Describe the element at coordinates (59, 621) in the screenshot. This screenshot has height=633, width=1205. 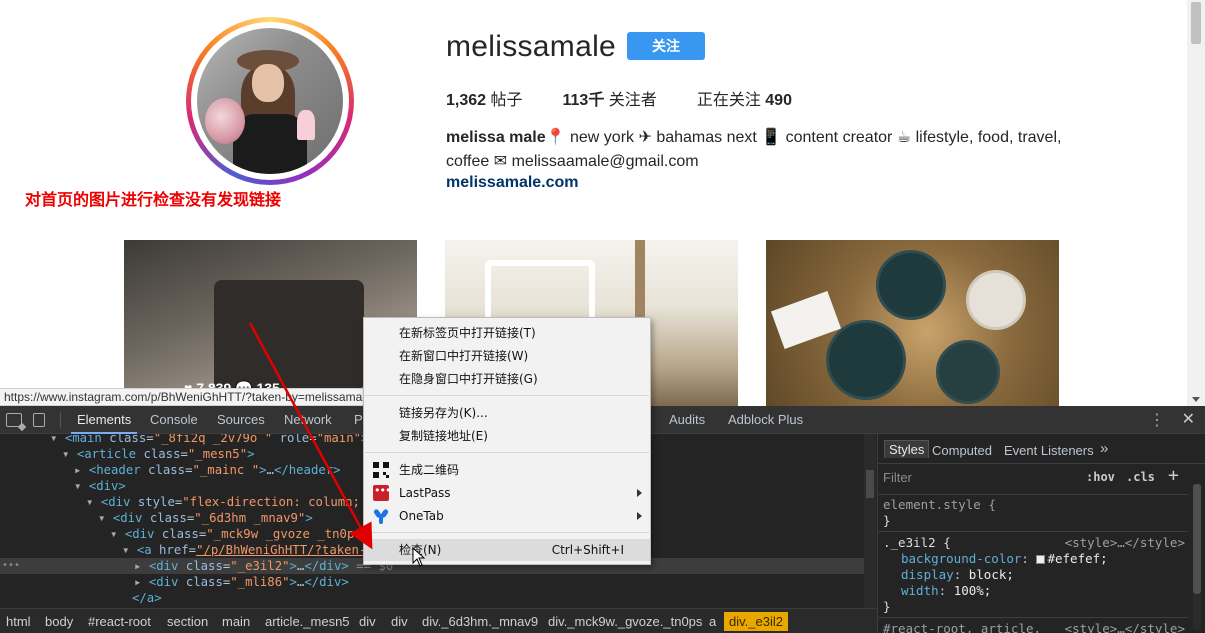
I see `crumb-body: body` at that location.